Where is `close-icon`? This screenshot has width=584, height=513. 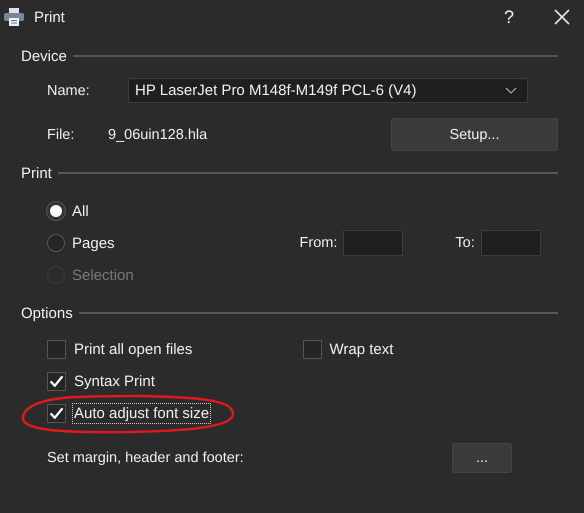
close-icon is located at coordinates (562, 17).